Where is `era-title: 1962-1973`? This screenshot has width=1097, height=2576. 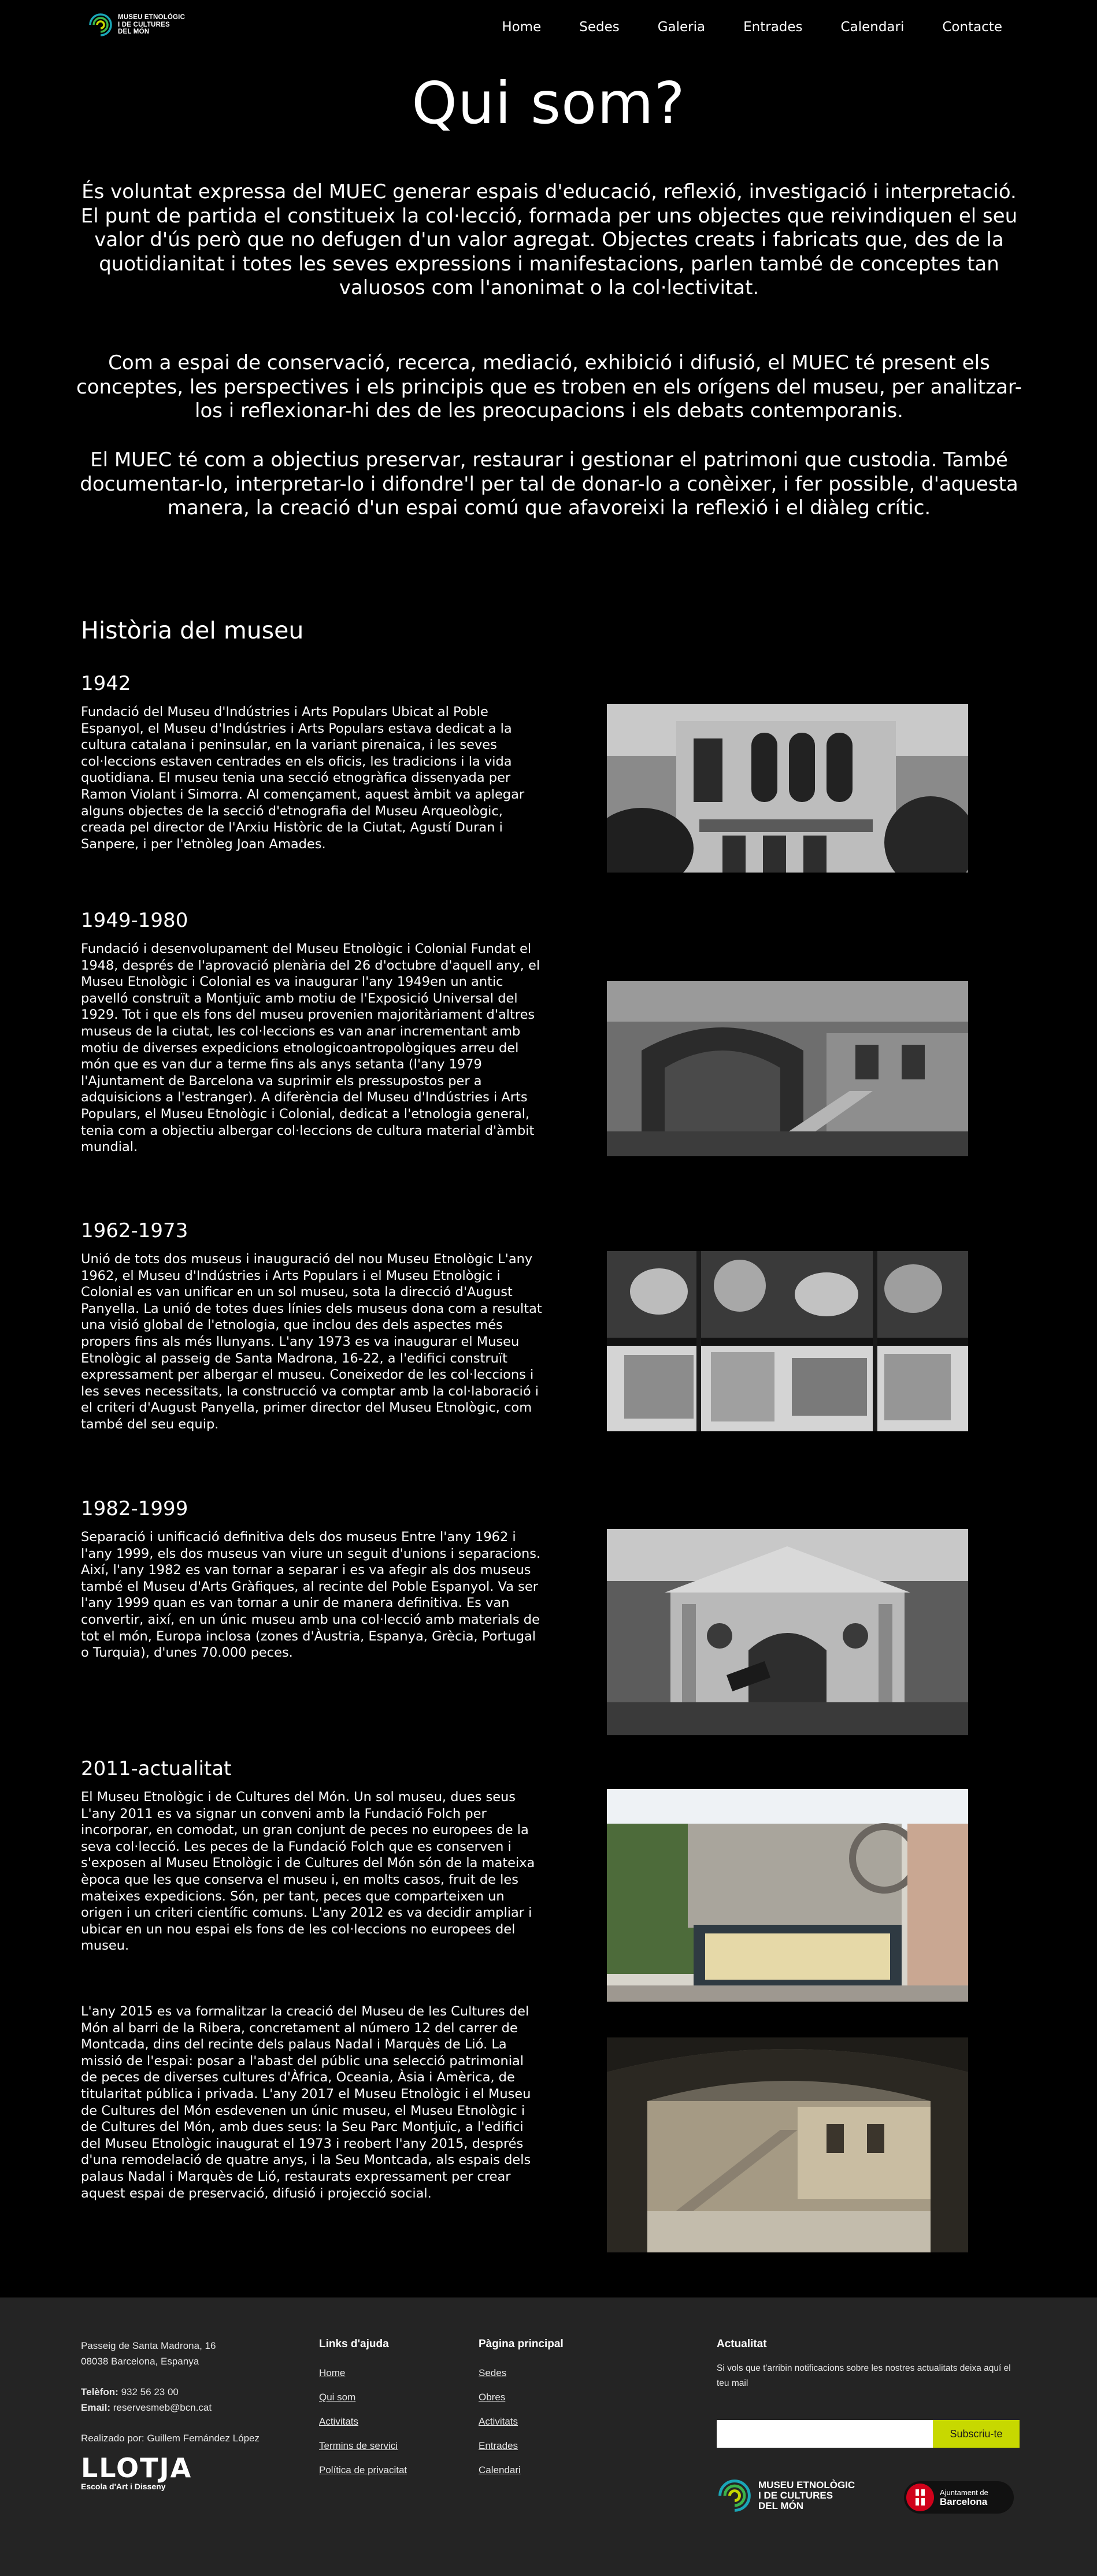
era-title: 1962-1973 is located at coordinates (134, 1231).